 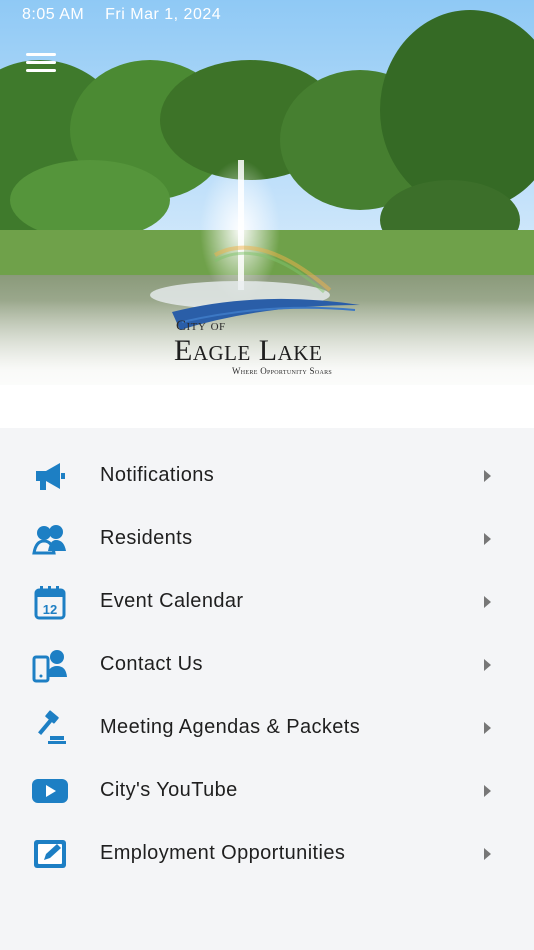 What do you see at coordinates (267, 601) in the screenshot?
I see `menu-item-event-calendar: 12 Event Calendar` at bounding box center [267, 601].